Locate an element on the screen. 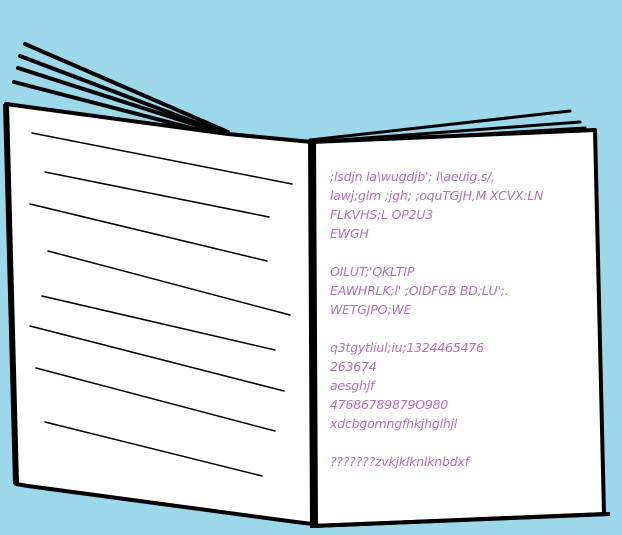 Image resolution: width=622 pixels, height=535 pixels. text-line: WETGJPO;WE is located at coordinates (371, 309).